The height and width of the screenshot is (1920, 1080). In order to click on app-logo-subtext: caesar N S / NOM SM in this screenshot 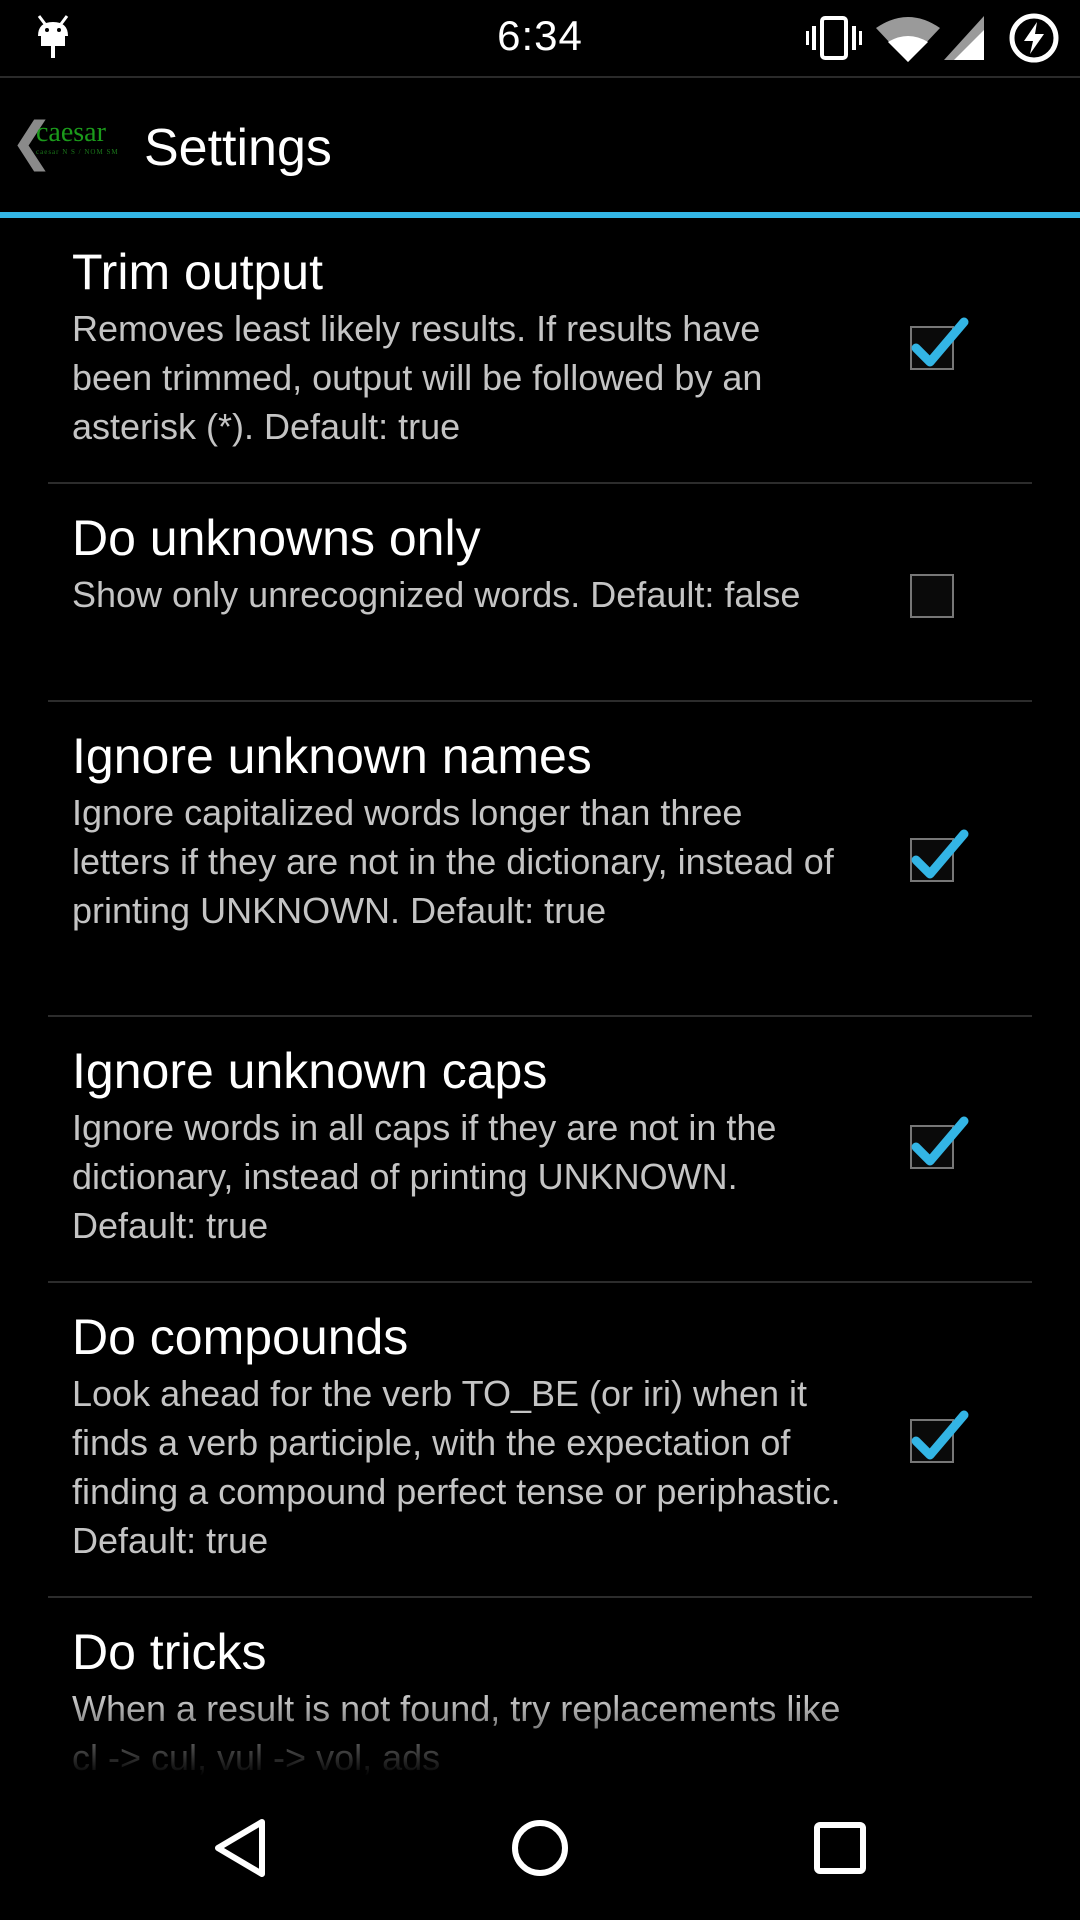, I will do `click(77, 152)`.